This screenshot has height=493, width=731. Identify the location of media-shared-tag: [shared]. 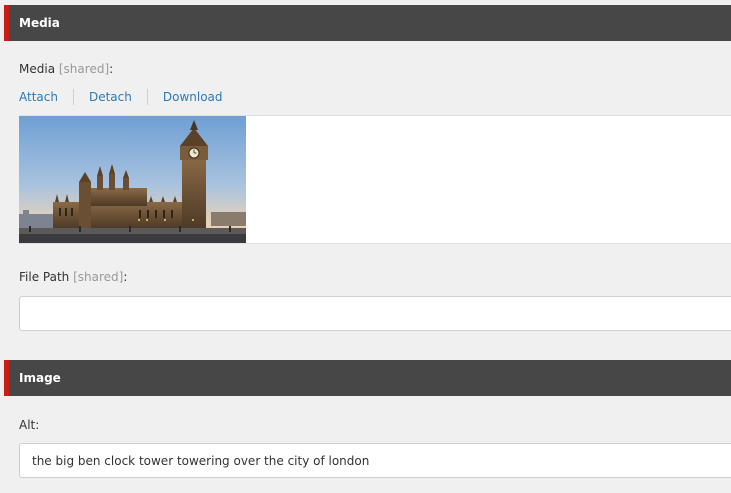
(84, 69).